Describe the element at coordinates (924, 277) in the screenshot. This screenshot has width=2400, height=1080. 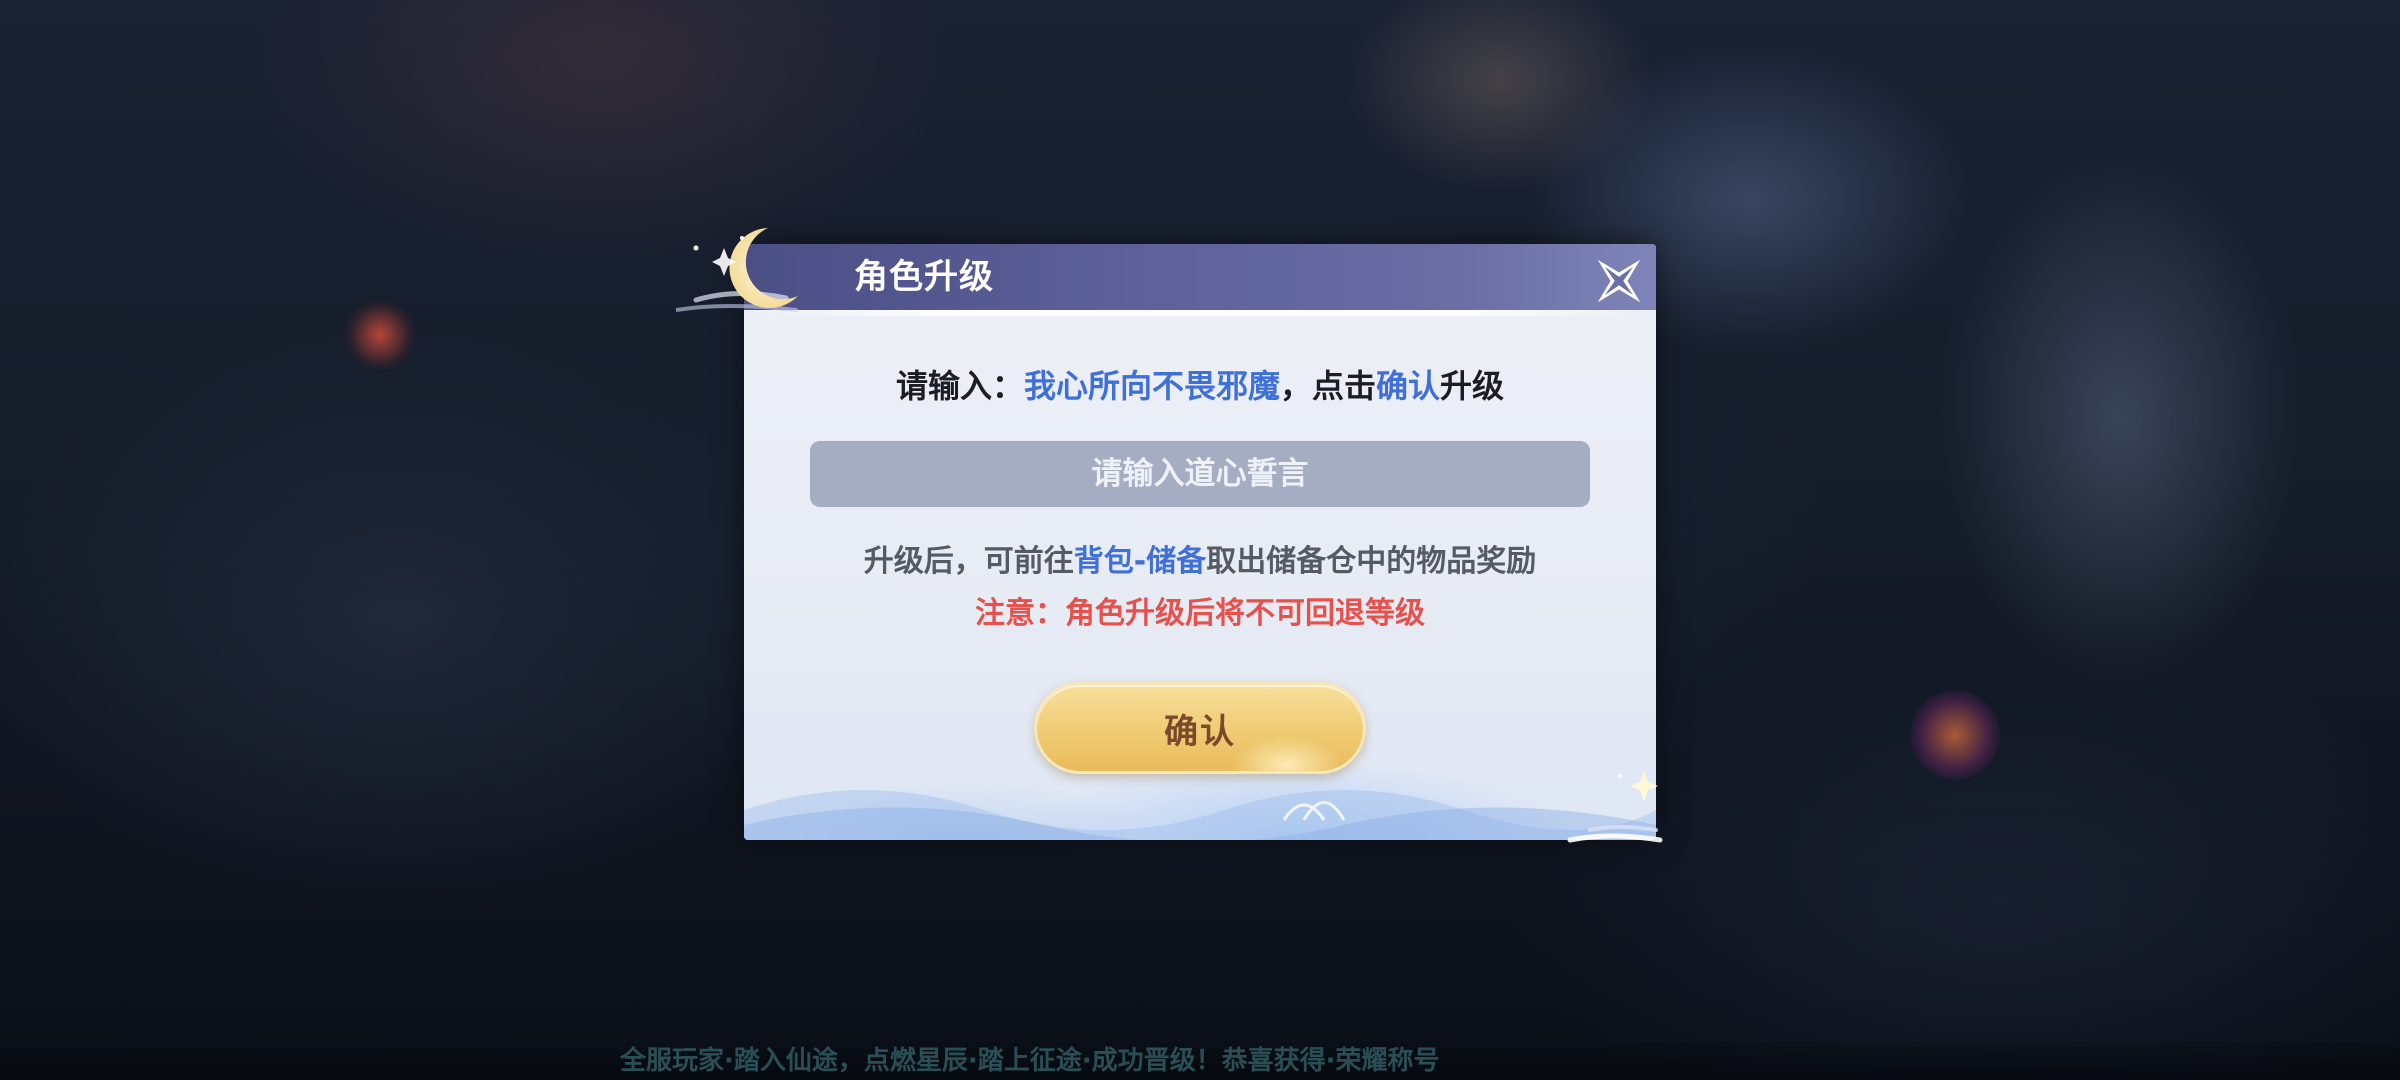
I see `dialog-title: 角色升级` at that location.